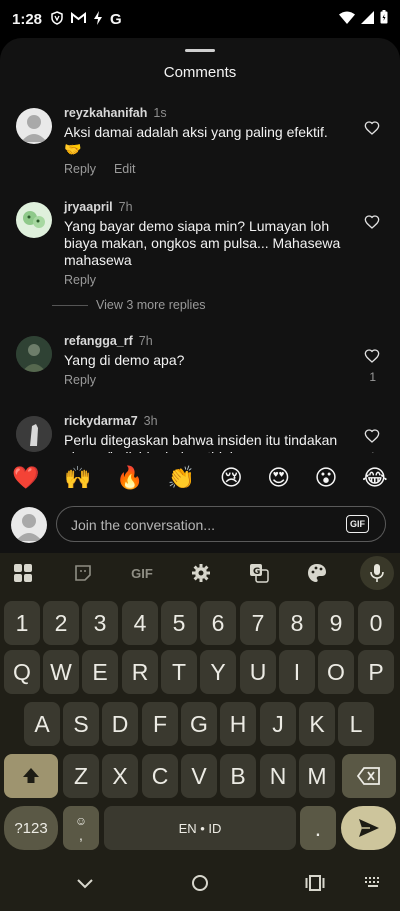 The width and height of the screenshot is (400, 911). Describe the element at coordinates (25, 478) in the screenshot. I see `emoji-heart-button: ❤️` at that location.